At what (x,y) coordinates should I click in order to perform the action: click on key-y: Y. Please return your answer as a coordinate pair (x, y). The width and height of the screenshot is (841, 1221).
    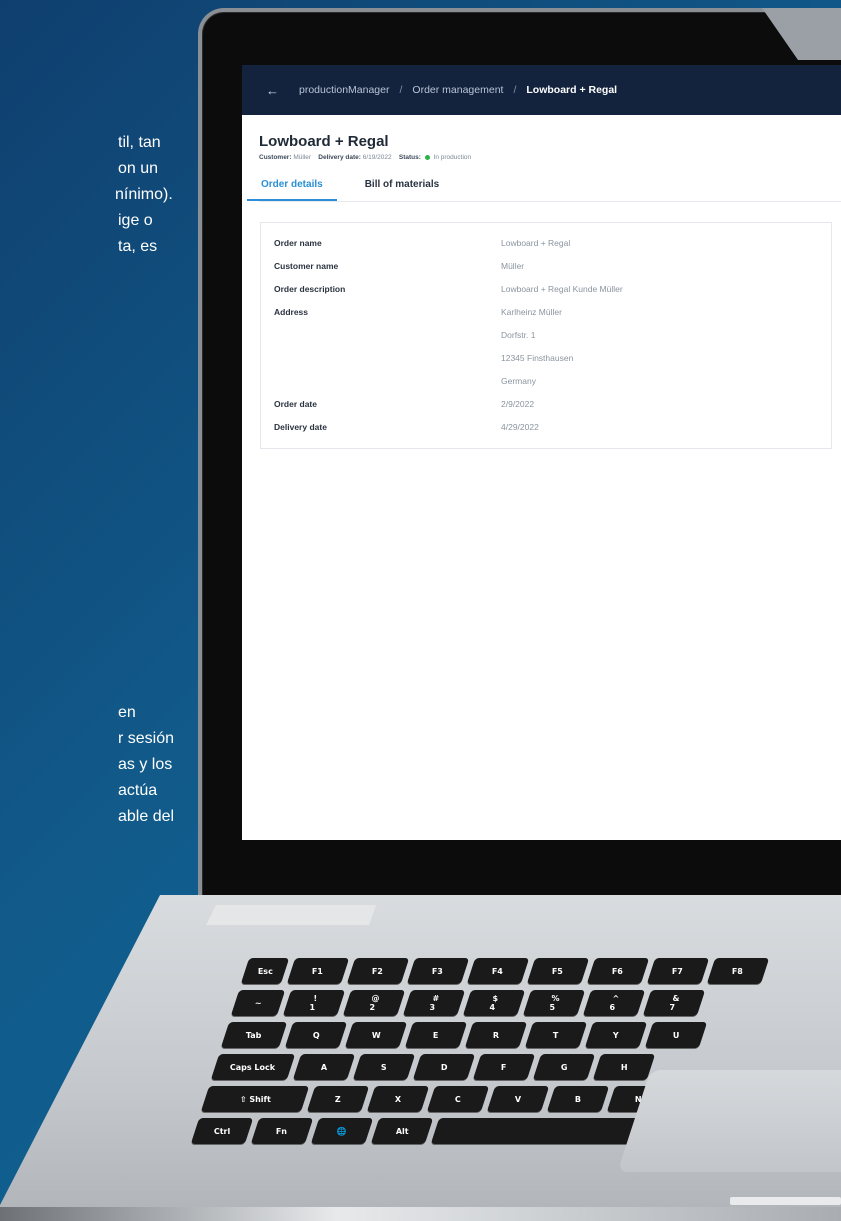
    Looking at the image, I should click on (616, 1035).